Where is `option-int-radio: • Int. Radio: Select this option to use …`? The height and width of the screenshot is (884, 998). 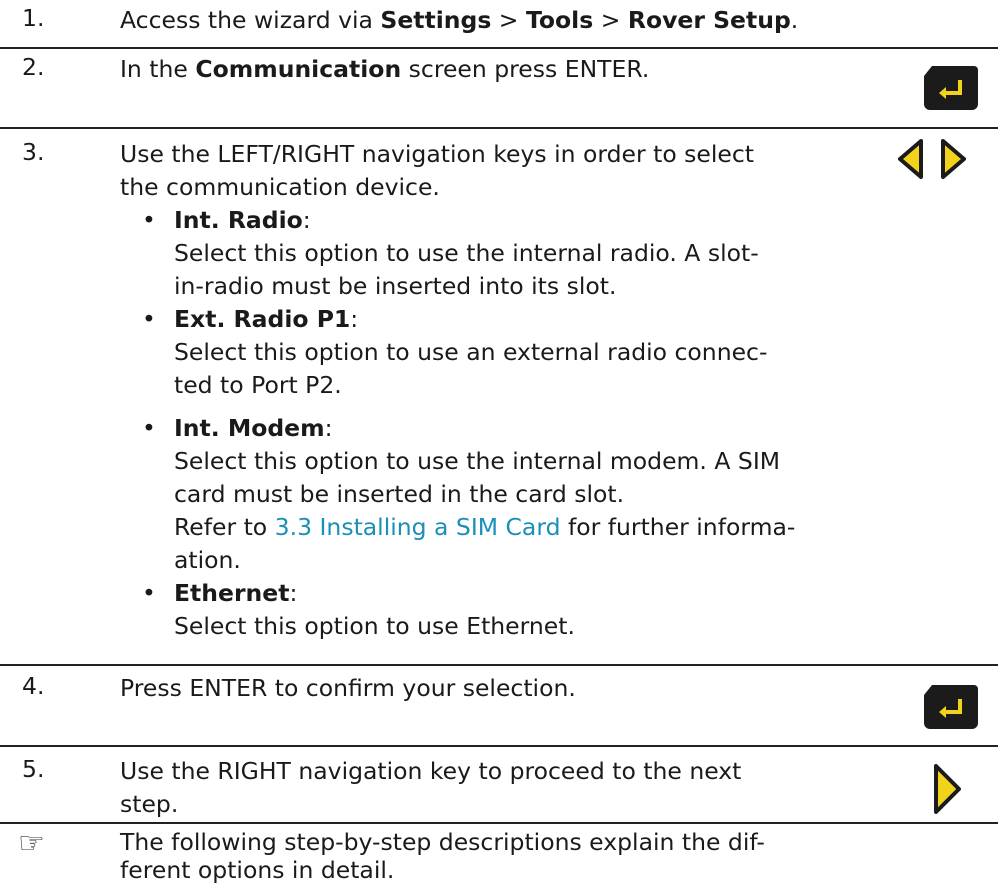 option-int-radio: • Int. Radio: Select this option to use … is located at coordinates (450, 253).